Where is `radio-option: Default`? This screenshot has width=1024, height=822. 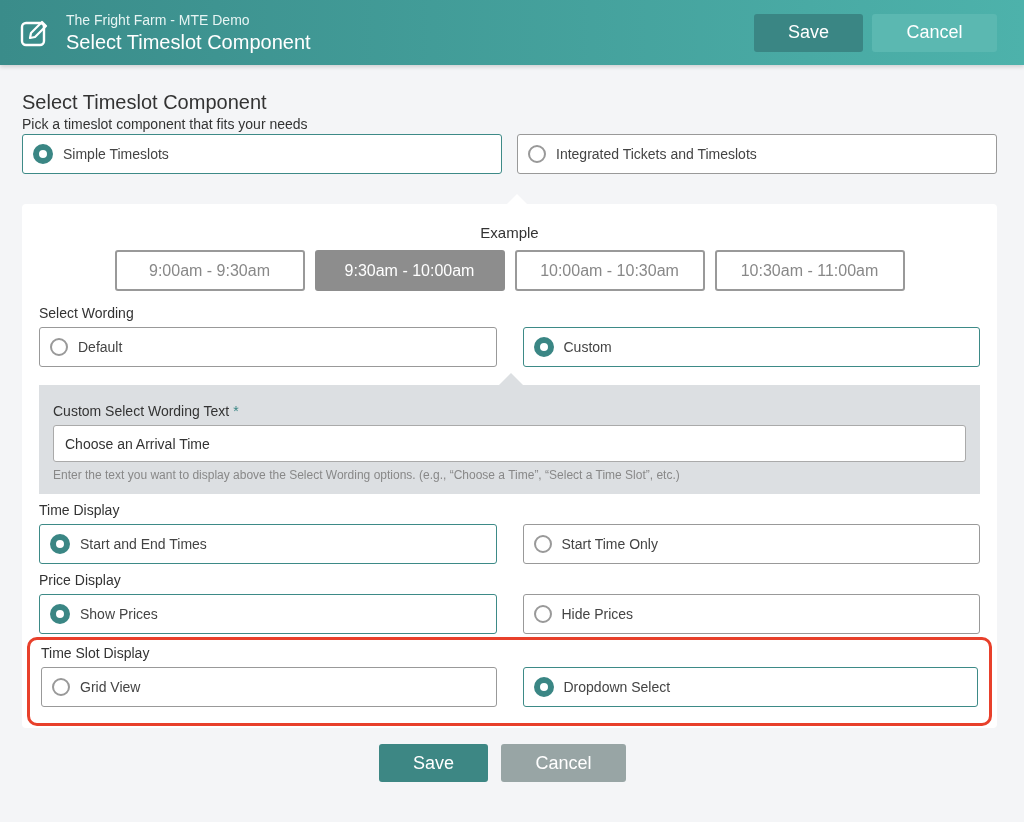 radio-option: Default is located at coordinates (268, 347).